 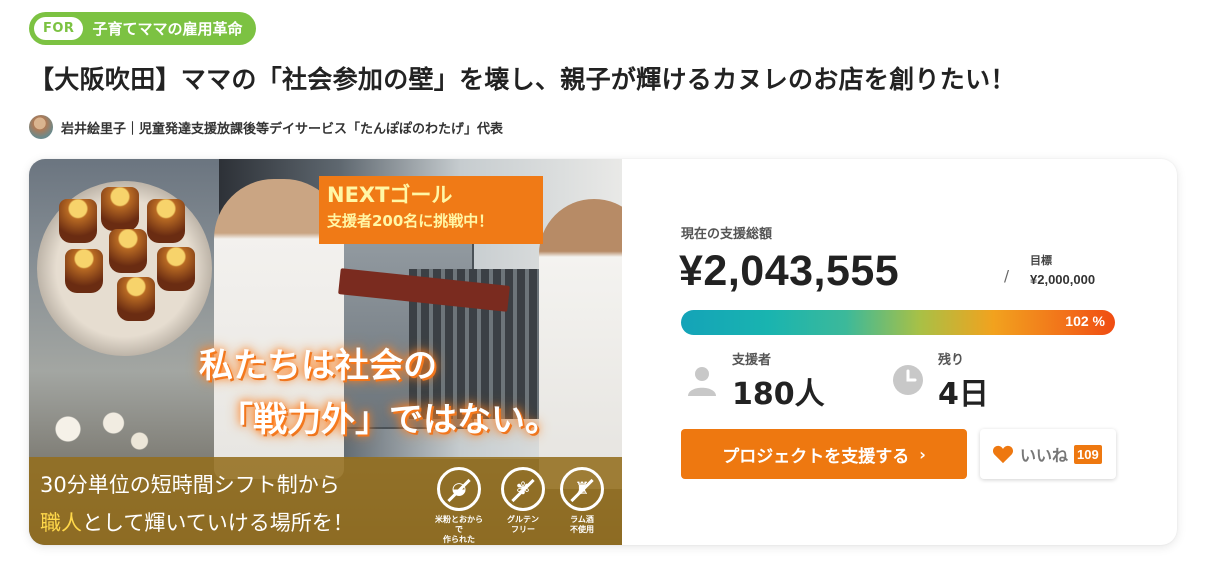 I want to click on remaining-label: 残り, so click(x=951, y=360).